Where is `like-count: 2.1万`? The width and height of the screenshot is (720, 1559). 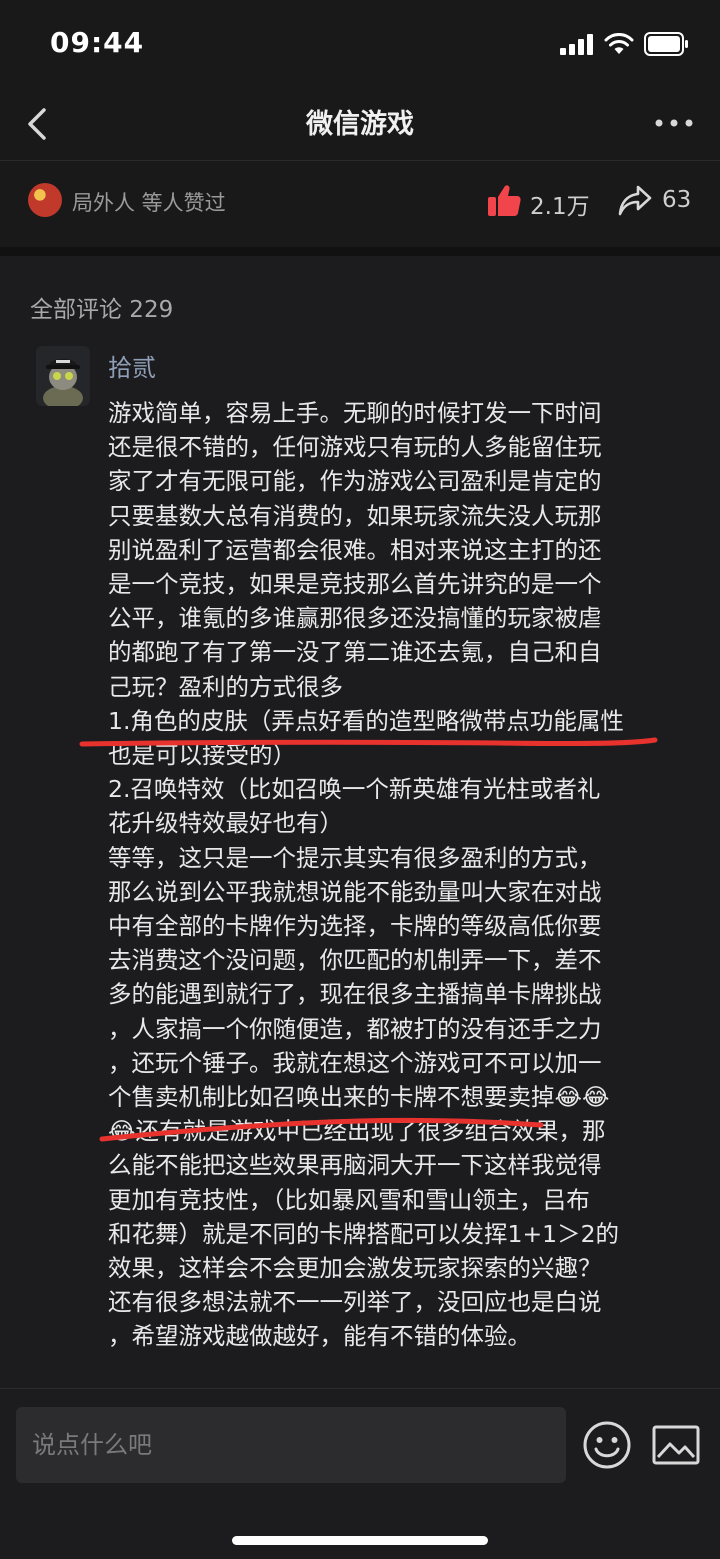 like-count: 2.1万 is located at coordinates (560, 207).